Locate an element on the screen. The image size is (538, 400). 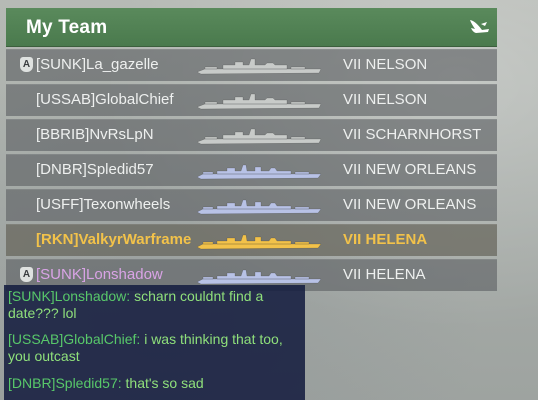
player-row: [BBRIB]NvRsLpN VII SCHARNHORST is located at coordinates (251, 135).